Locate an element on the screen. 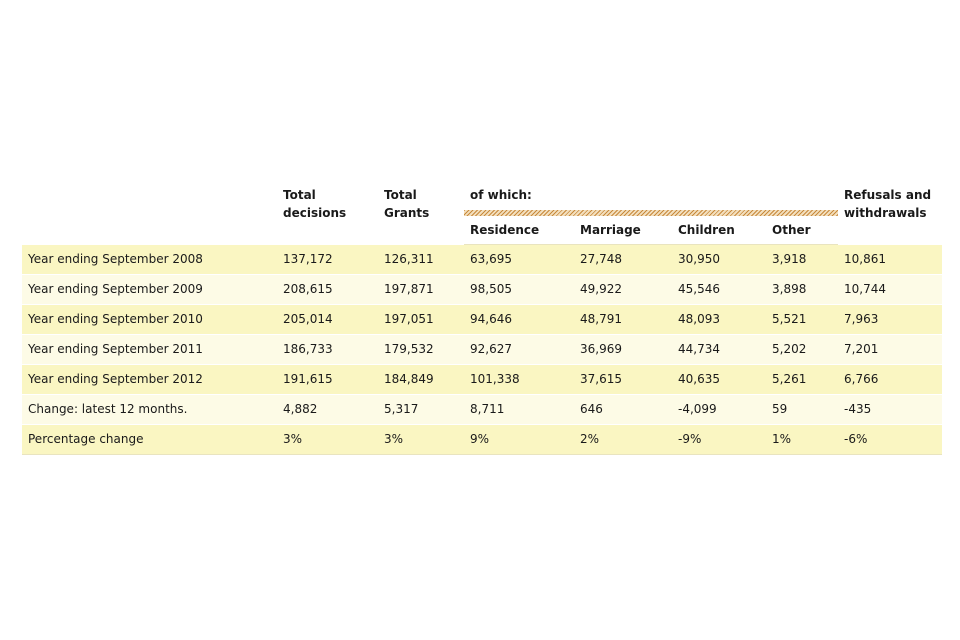 This screenshot has width=960, height=640. cell-refusals: 7,963 is located at coordinates (890, 318).